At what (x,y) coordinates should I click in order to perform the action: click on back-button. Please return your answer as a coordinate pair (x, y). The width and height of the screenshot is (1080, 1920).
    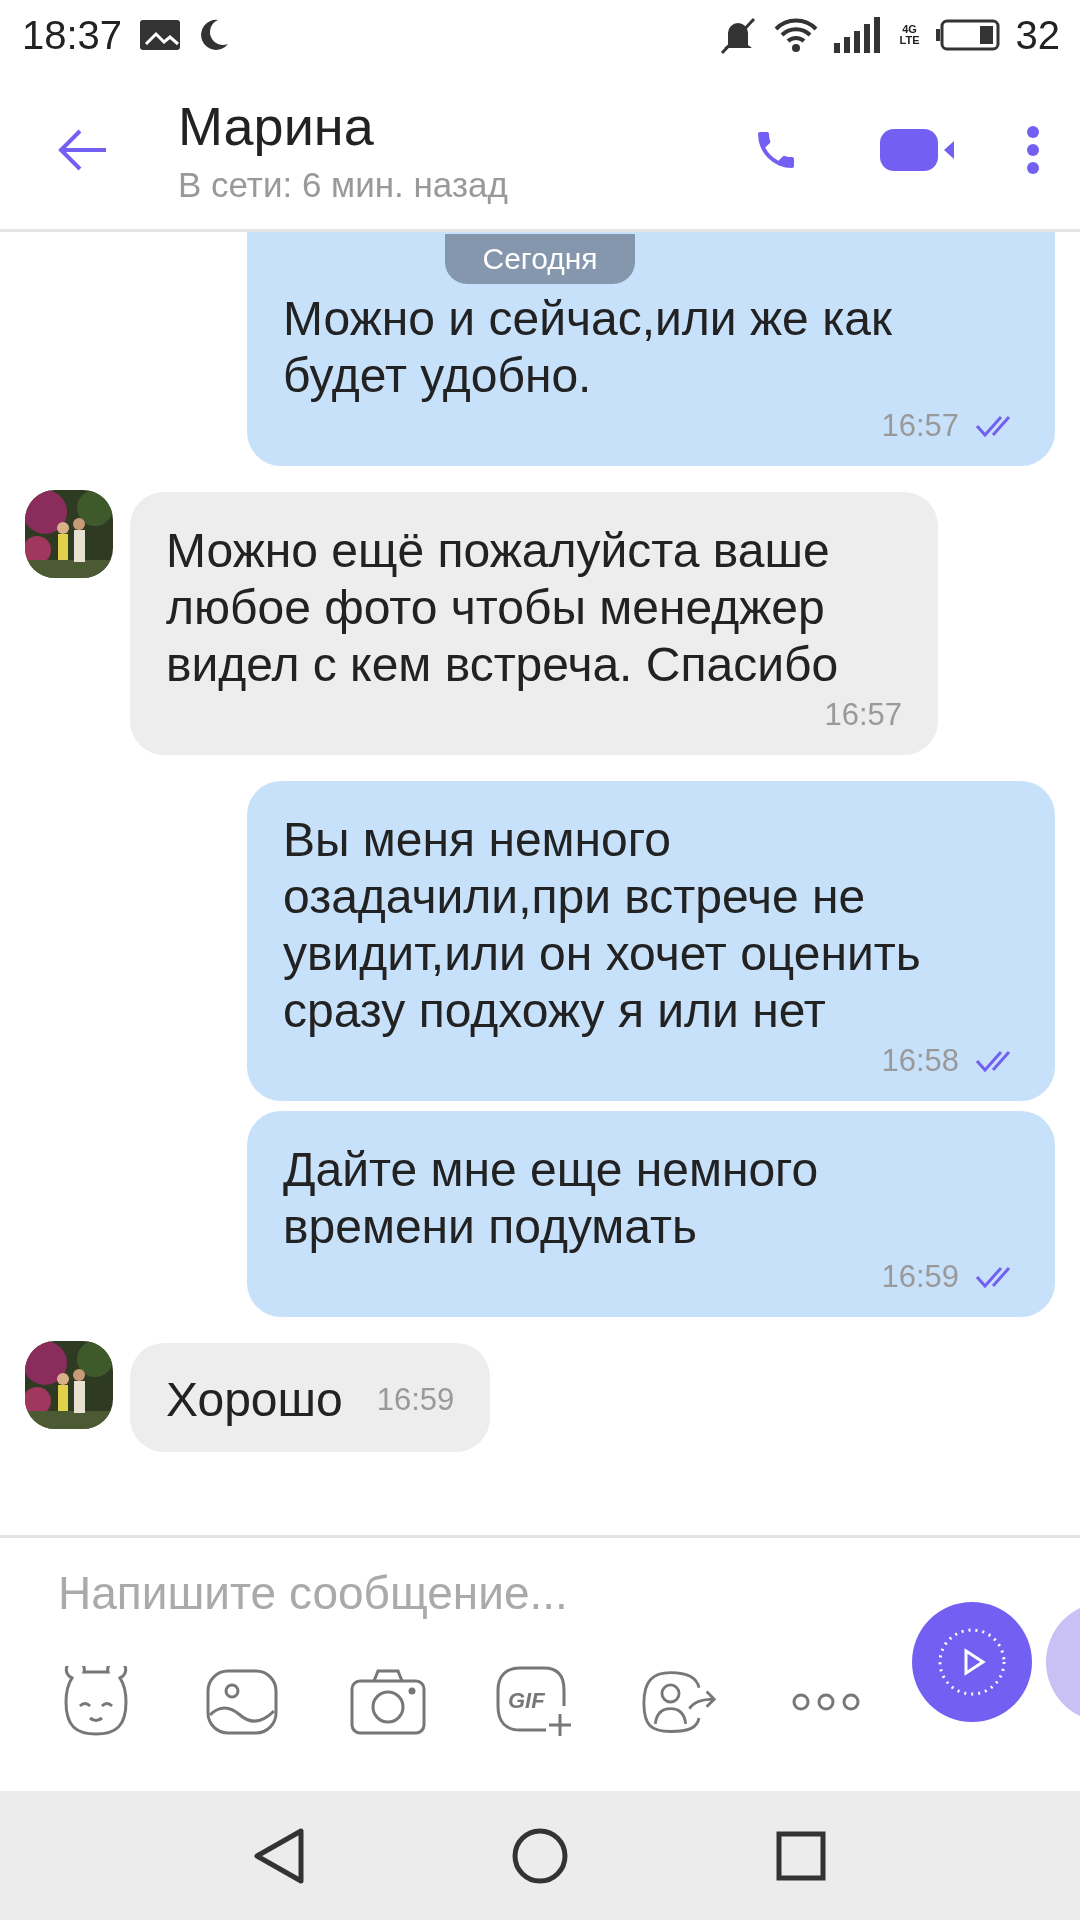
    Looking at the image, I should click on (83, 149).